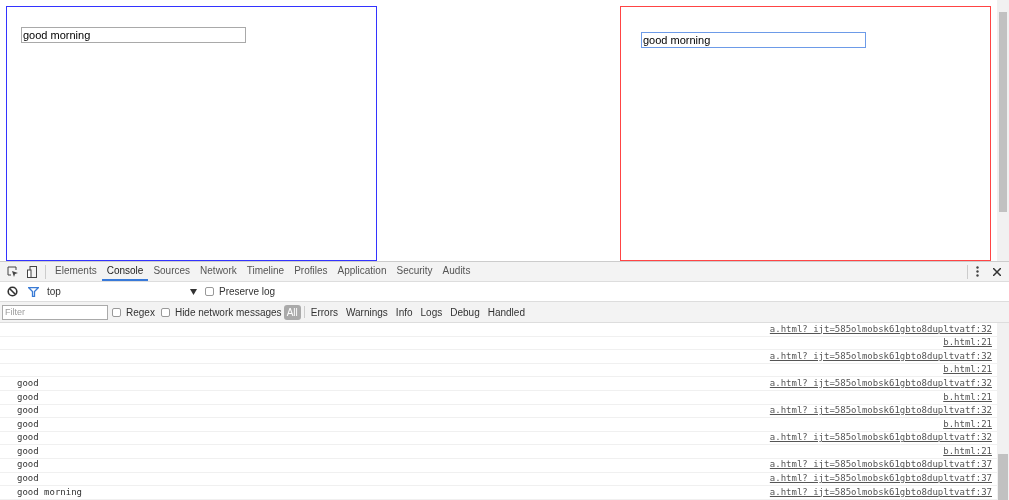  What do you see at coordinates (404, 312) in the screenshot?
I see `level-filter: Info` at bounding box center [404, 312].